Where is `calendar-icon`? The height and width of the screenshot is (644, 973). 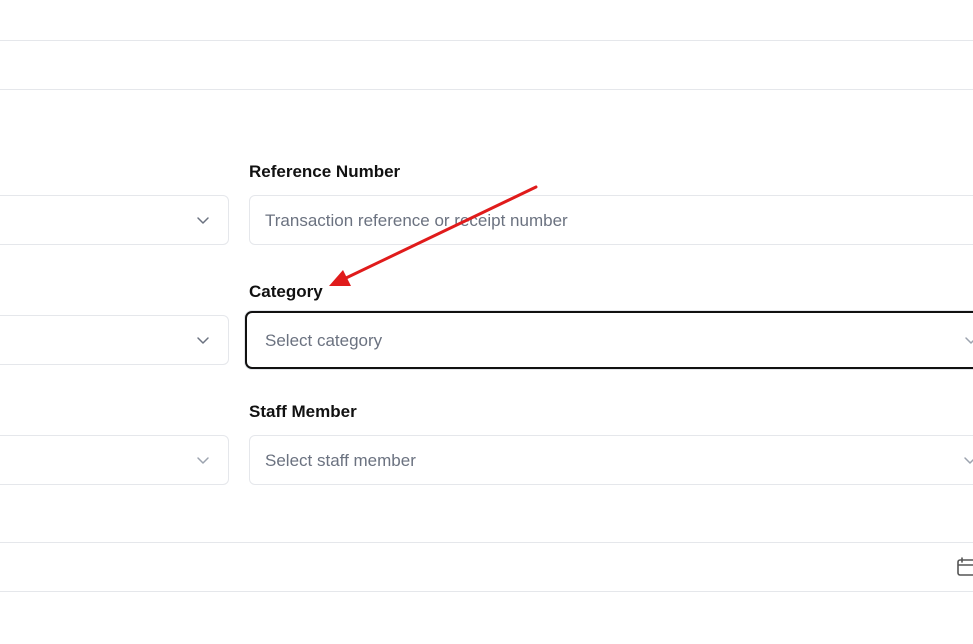 calendar-icon is located at coordinates (965, 567).